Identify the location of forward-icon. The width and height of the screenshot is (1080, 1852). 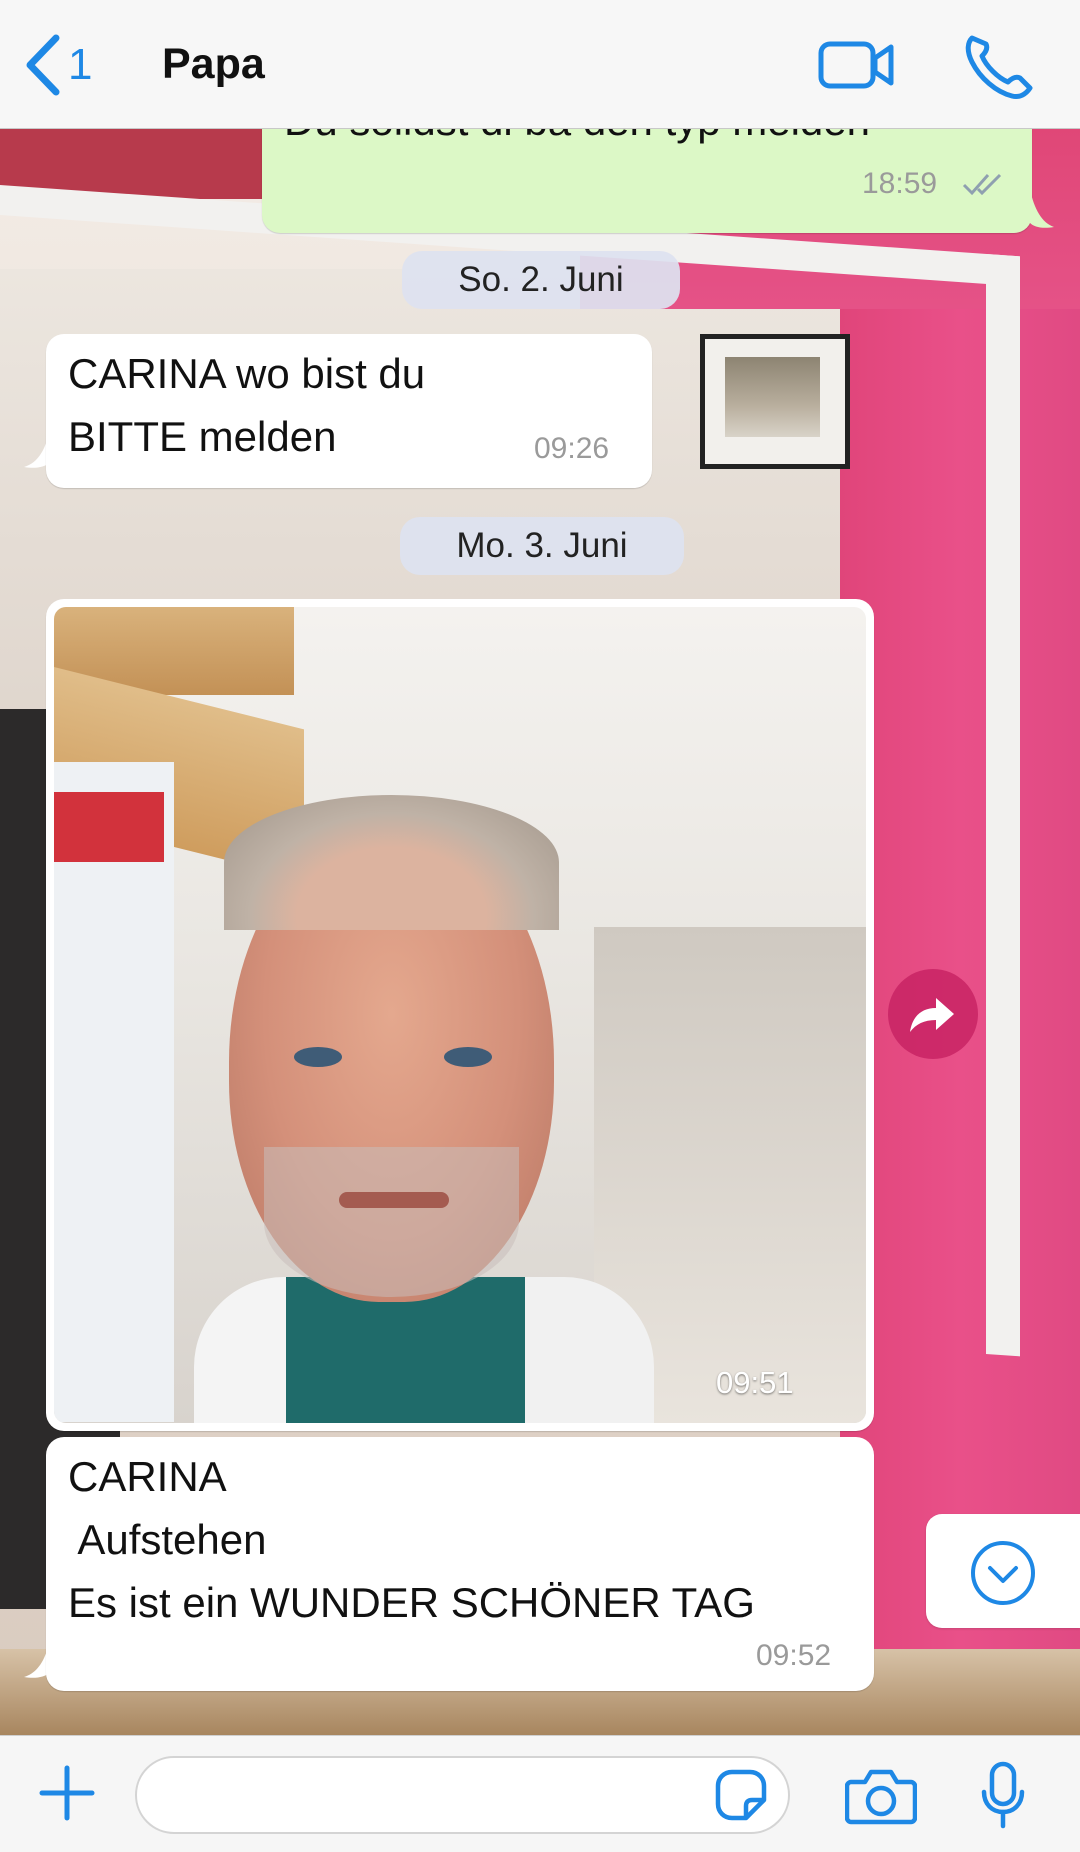
(932, 1015).